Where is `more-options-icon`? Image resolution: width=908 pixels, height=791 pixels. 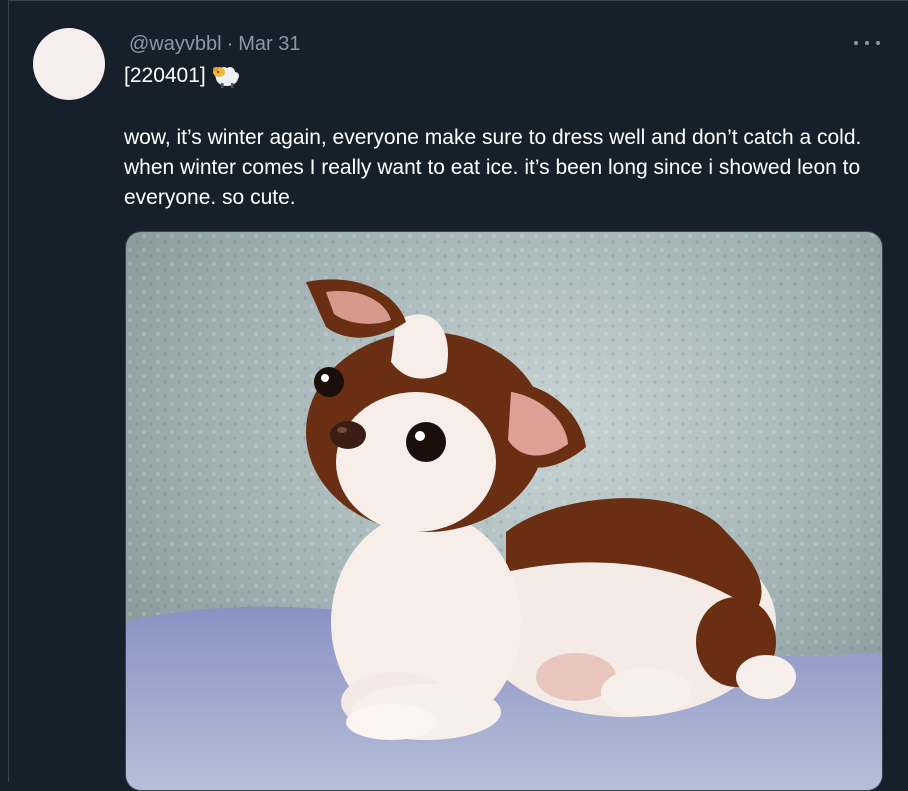
more-options-icon is located at coordinates (867, 43).